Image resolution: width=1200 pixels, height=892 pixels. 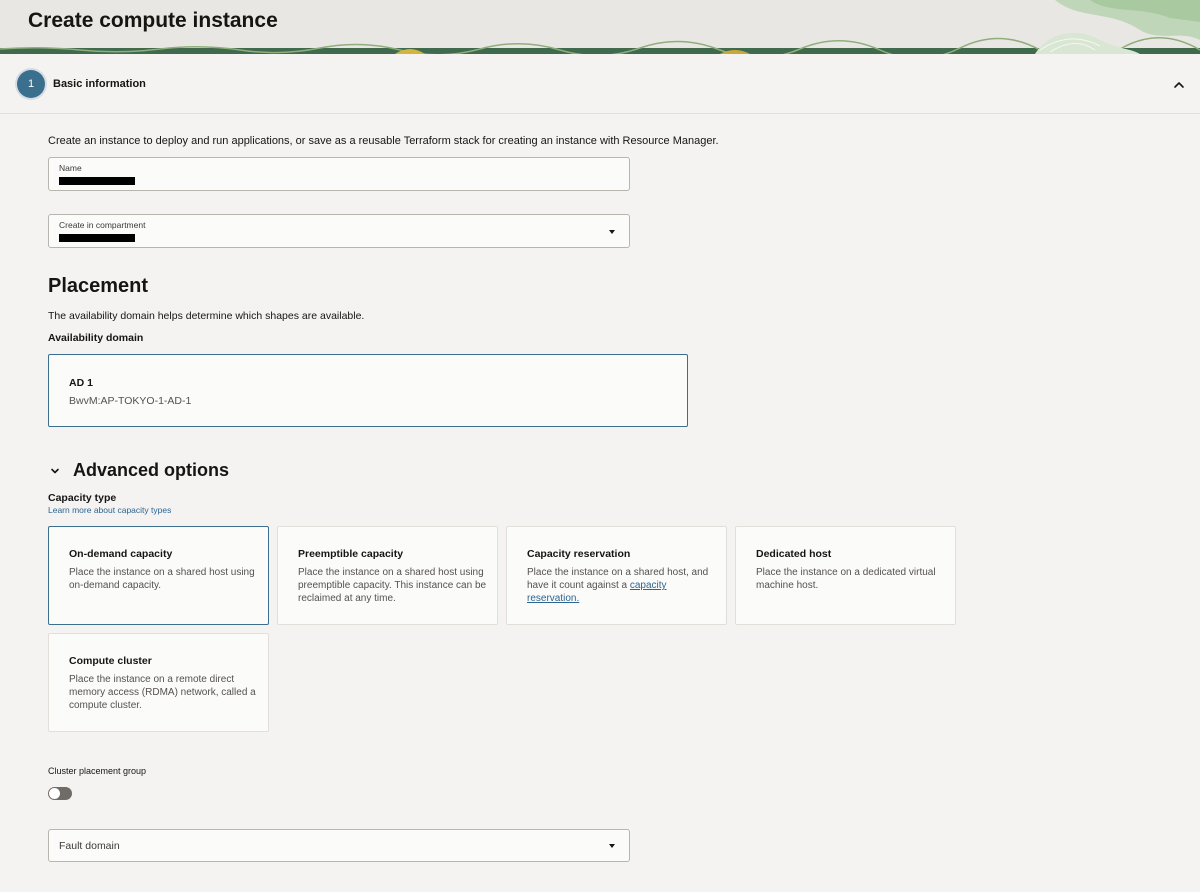 I want to click on availability-domain-card: AD 1 BwvM:AP-TOKYO-1-AD-1, so click(x=368, y=390).